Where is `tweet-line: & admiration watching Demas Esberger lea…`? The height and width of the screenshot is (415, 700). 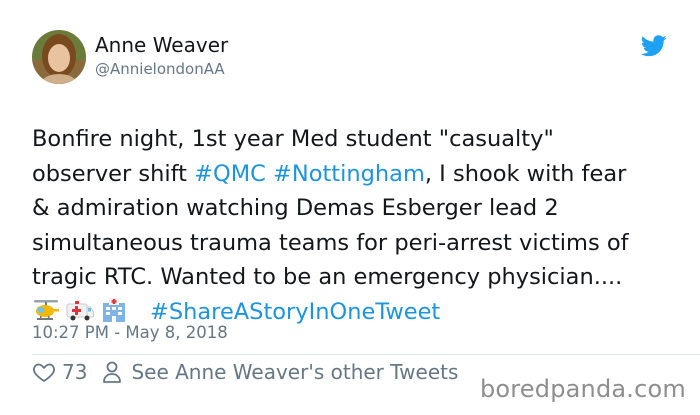 tweet-line: & admiration watching Demas Esberger lea… is located at coordinates (295, 208).